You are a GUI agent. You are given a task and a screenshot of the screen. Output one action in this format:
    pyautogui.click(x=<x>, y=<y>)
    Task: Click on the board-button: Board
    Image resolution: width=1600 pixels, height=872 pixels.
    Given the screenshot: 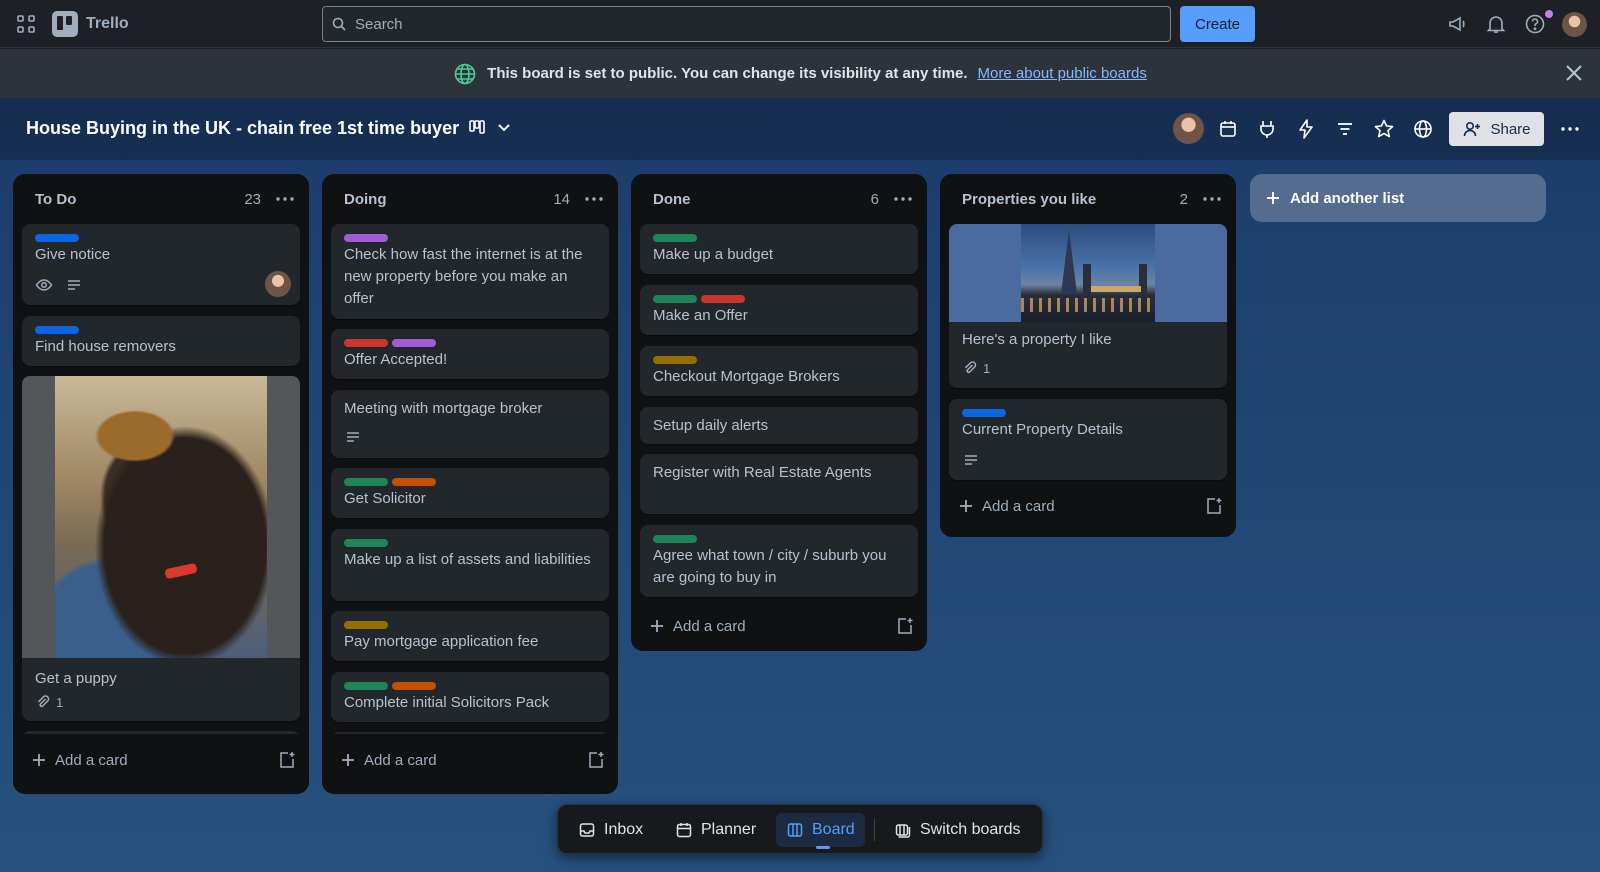 What is the action you would take?
    pyautogui.click(x=820, y=830)
    